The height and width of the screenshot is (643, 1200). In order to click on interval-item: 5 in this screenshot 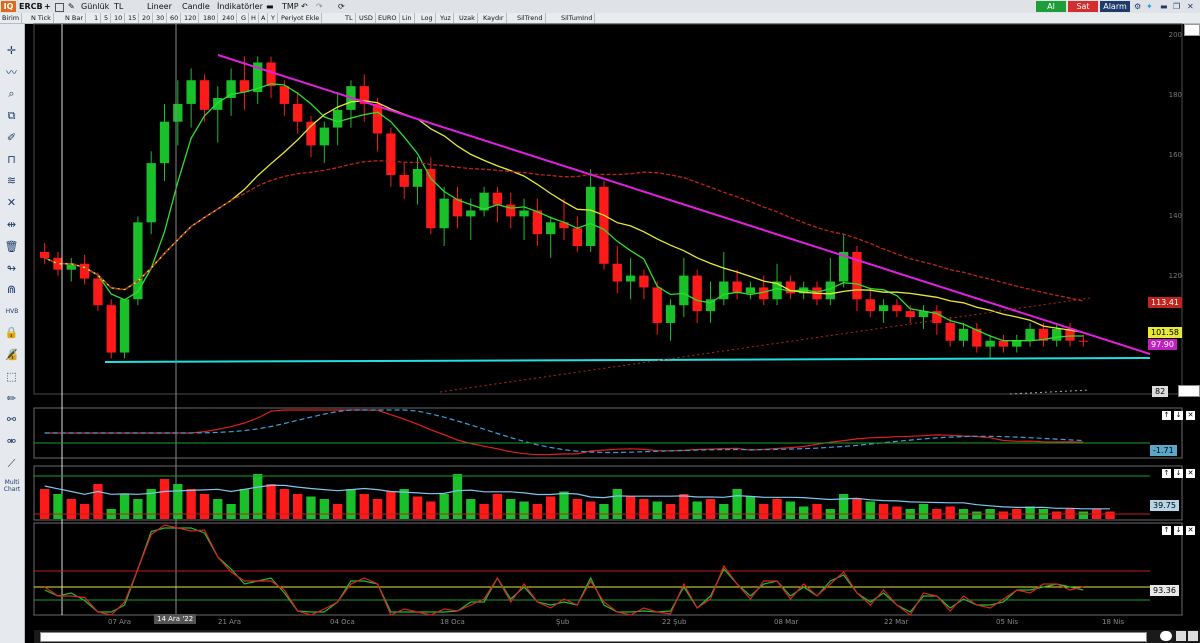, I will do `click(107, 18)`.